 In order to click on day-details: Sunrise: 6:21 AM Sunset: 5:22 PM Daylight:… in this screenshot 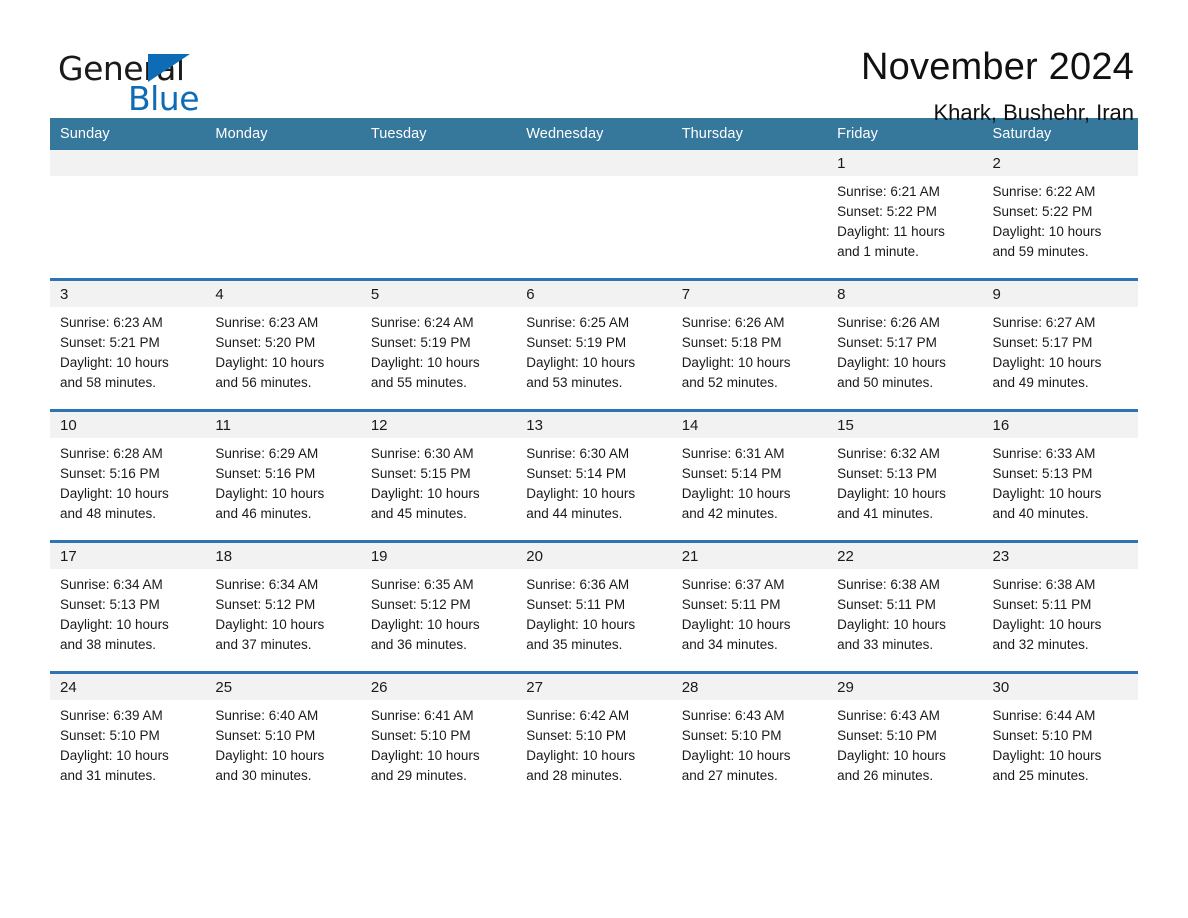, I will do `click(904, 219)`.